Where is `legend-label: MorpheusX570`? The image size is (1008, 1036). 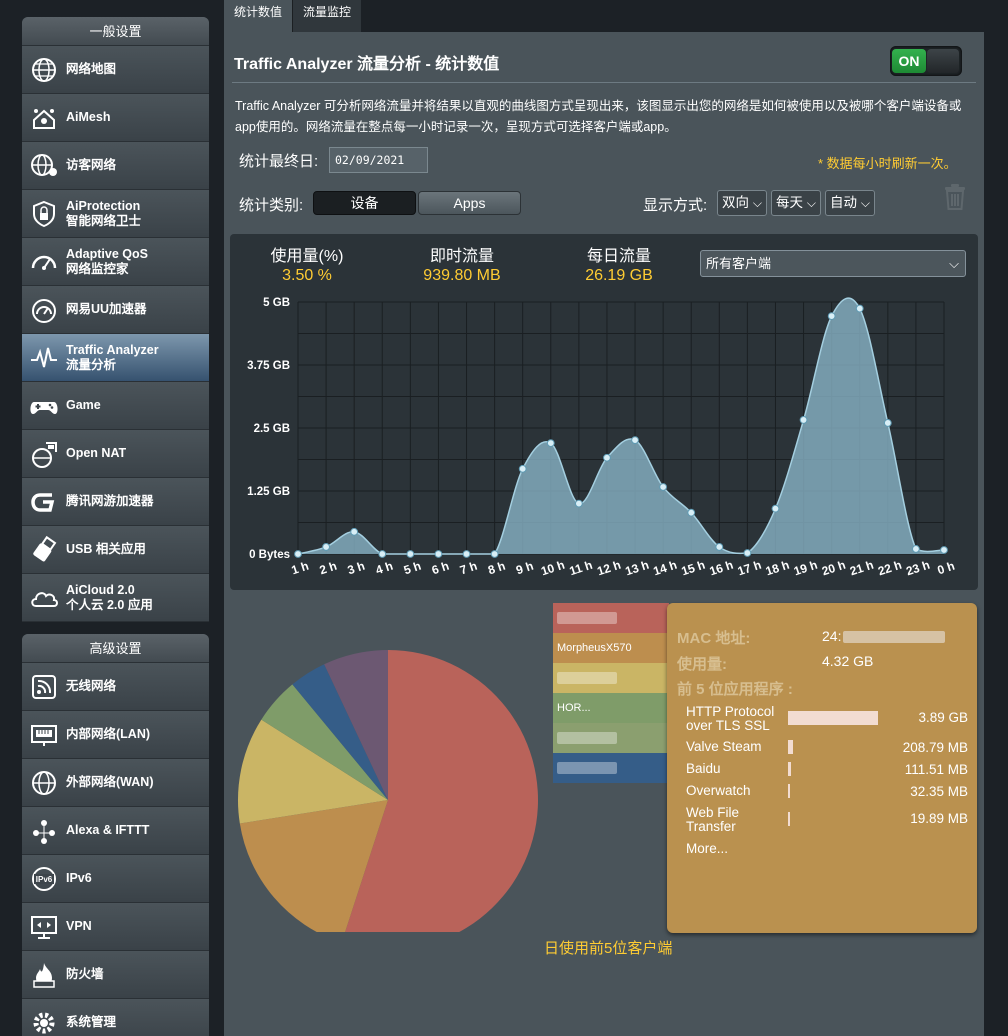 legend-label: MorpheusX570 is located at coordinates (594, 648).